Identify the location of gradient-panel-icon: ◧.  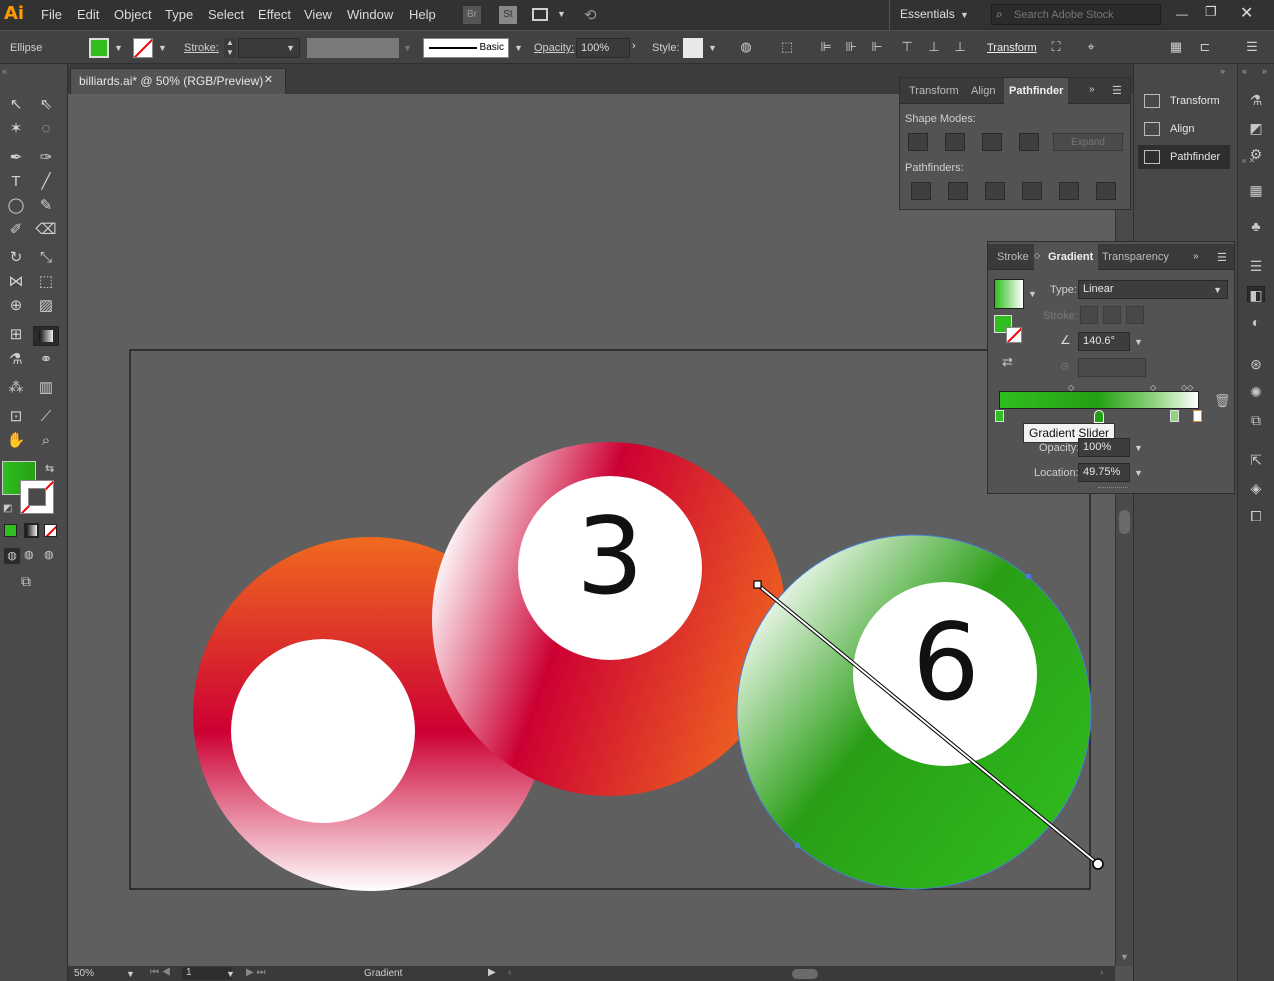
(1256, 294).